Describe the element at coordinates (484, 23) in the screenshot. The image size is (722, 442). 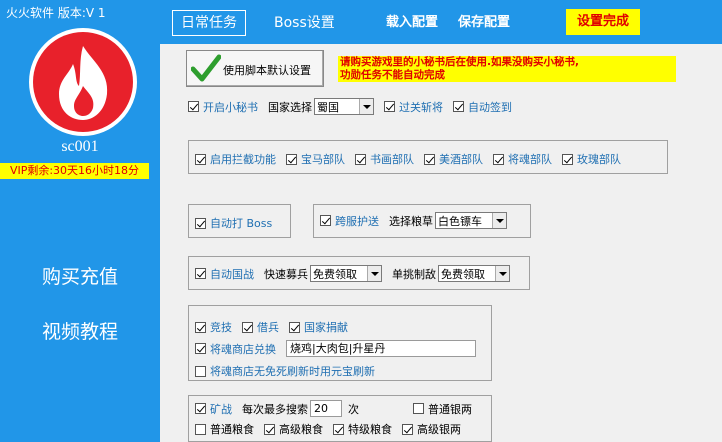
I see `save-config-button: 保存配置` at that location.